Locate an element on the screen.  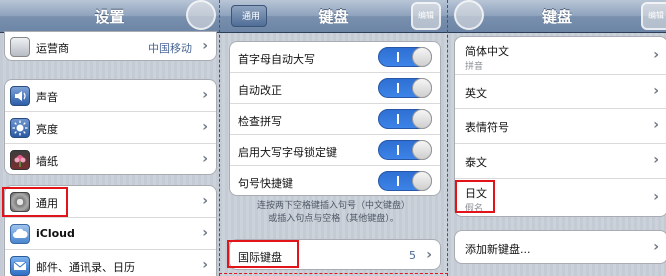
keyboard-item: 表情符号 › is located at coordinates (560, 126).